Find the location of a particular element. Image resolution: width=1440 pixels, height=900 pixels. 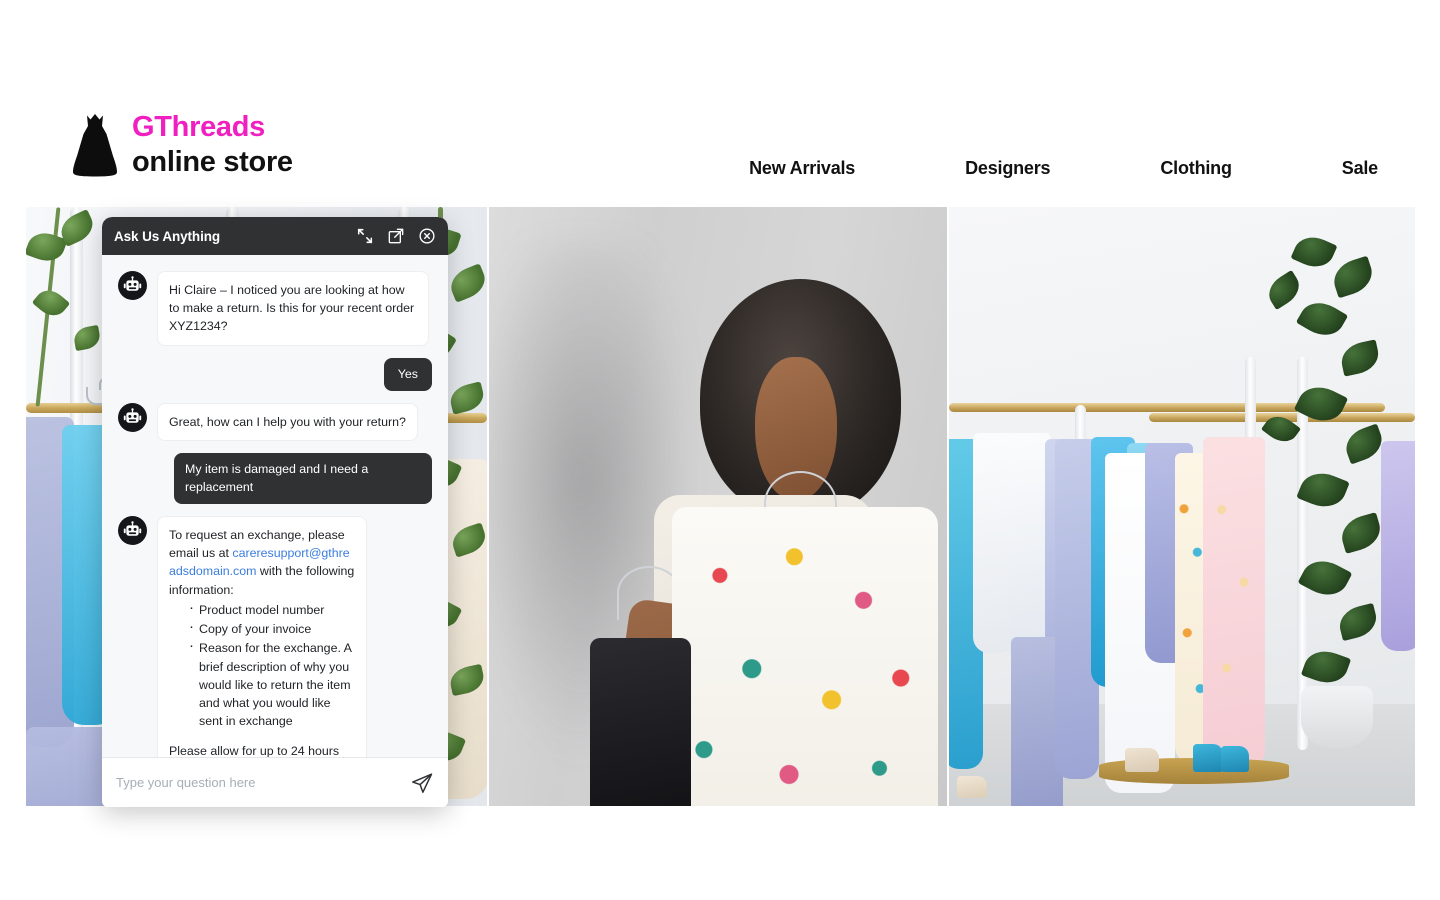

nav-item-designers: Designers is located at coordinates (1007, 168).